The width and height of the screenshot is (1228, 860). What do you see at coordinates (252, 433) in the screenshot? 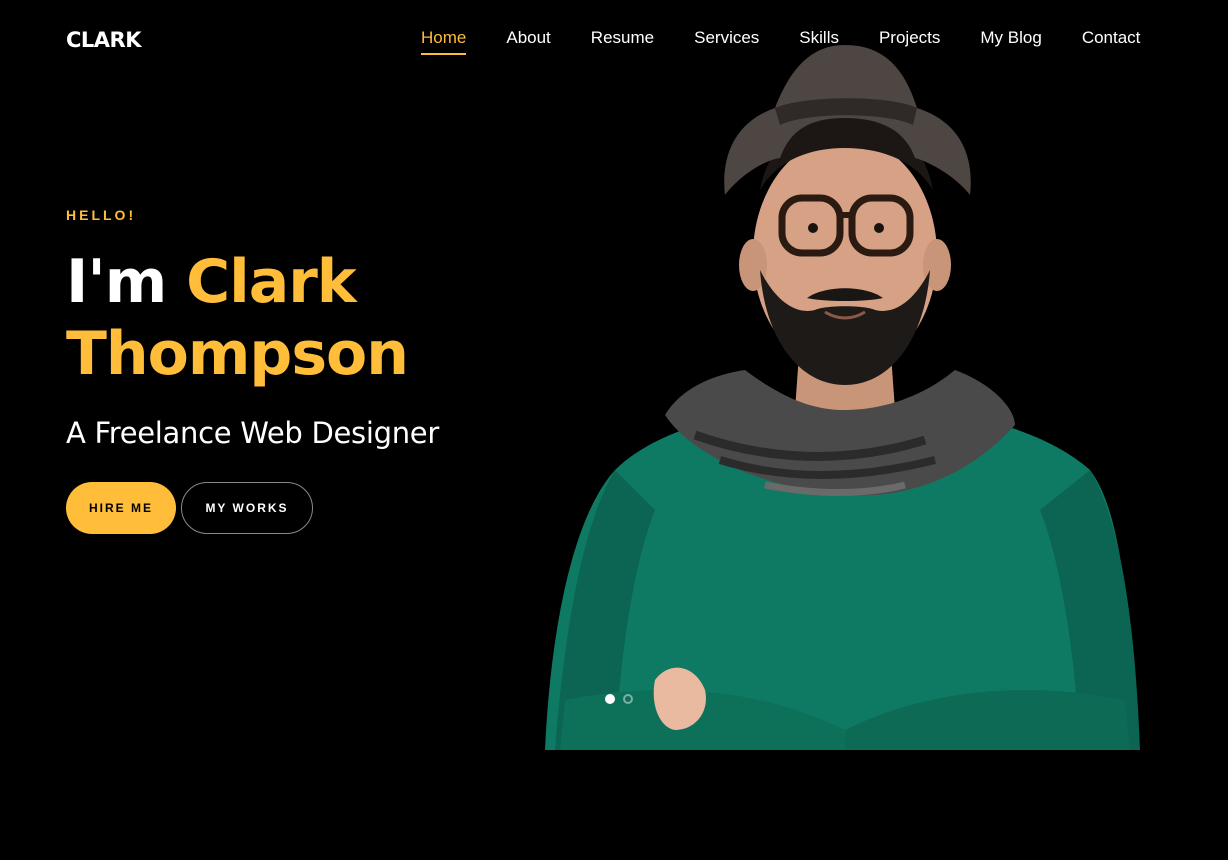
I see `hero-subtitle: A Freelance Web Designer` at bounding box center [252, 433].